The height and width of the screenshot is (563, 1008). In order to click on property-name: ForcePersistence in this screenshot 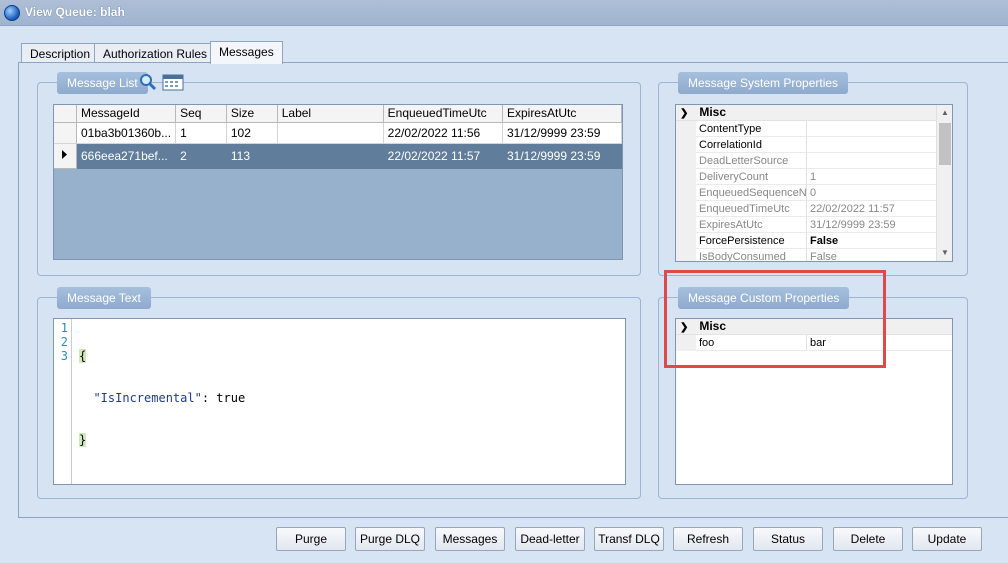, I will do `click(751, 241)`.